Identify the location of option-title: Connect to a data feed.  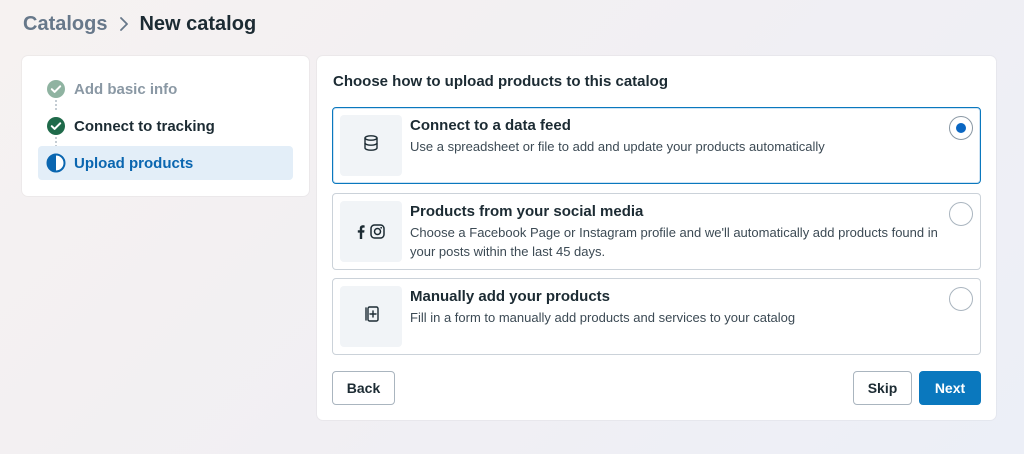
(490, 125).